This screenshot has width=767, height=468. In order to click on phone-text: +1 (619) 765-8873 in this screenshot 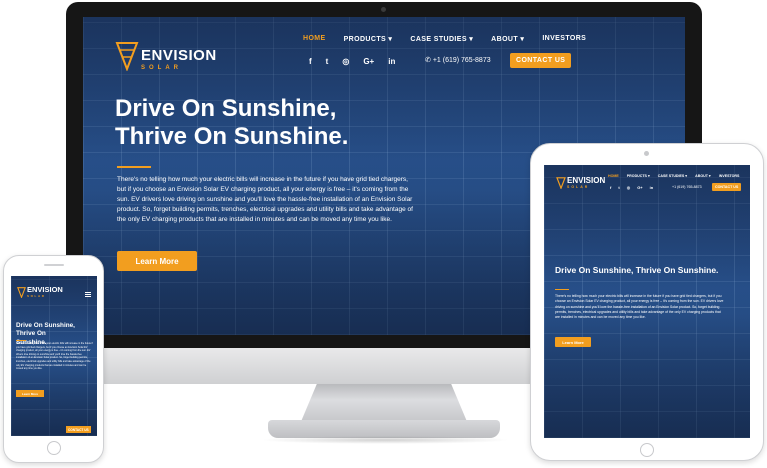, I will do `click(461, 60)`.